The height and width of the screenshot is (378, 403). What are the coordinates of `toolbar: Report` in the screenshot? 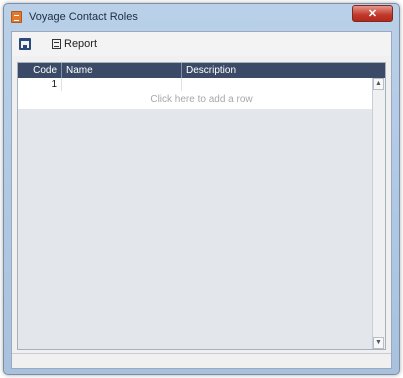 It's located at (201, 44).